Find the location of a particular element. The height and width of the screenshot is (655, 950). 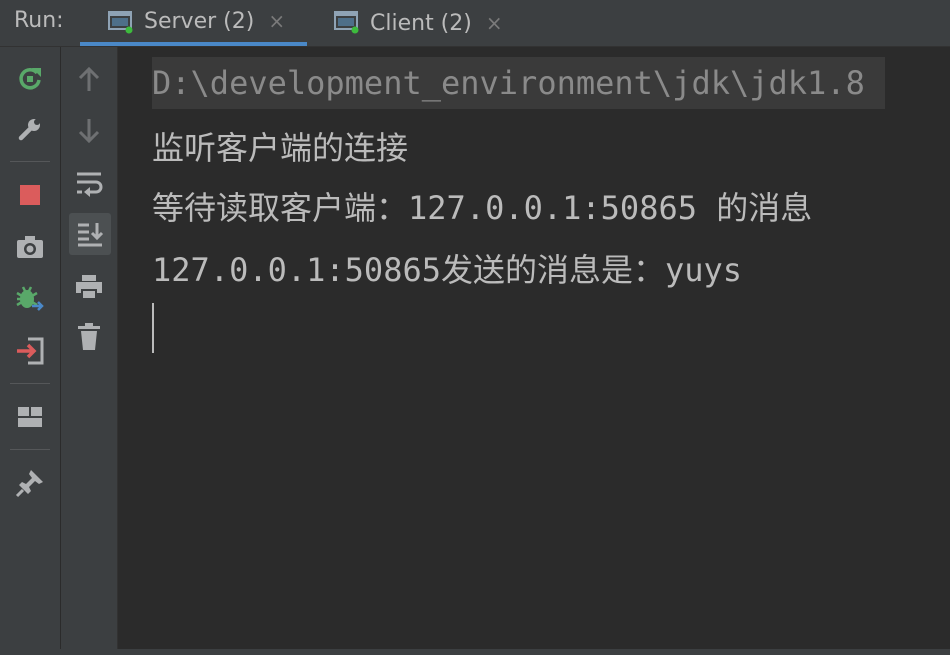

layout-icon is located at coordinates (30, 417).